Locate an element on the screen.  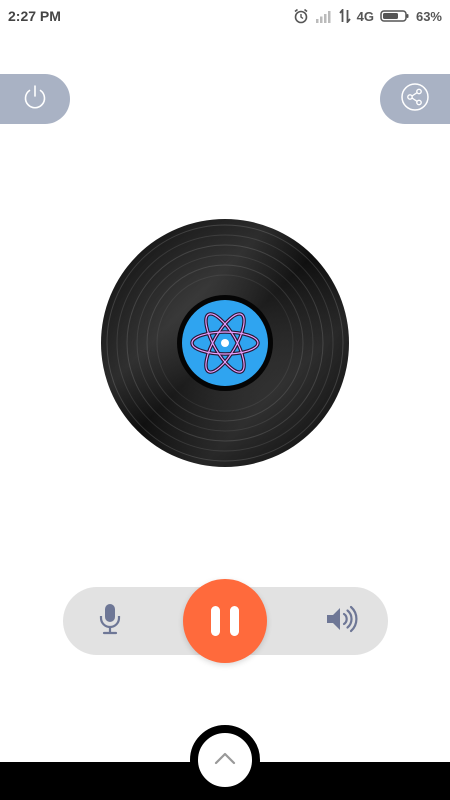
pause-button is located at coordinates (225, 621).